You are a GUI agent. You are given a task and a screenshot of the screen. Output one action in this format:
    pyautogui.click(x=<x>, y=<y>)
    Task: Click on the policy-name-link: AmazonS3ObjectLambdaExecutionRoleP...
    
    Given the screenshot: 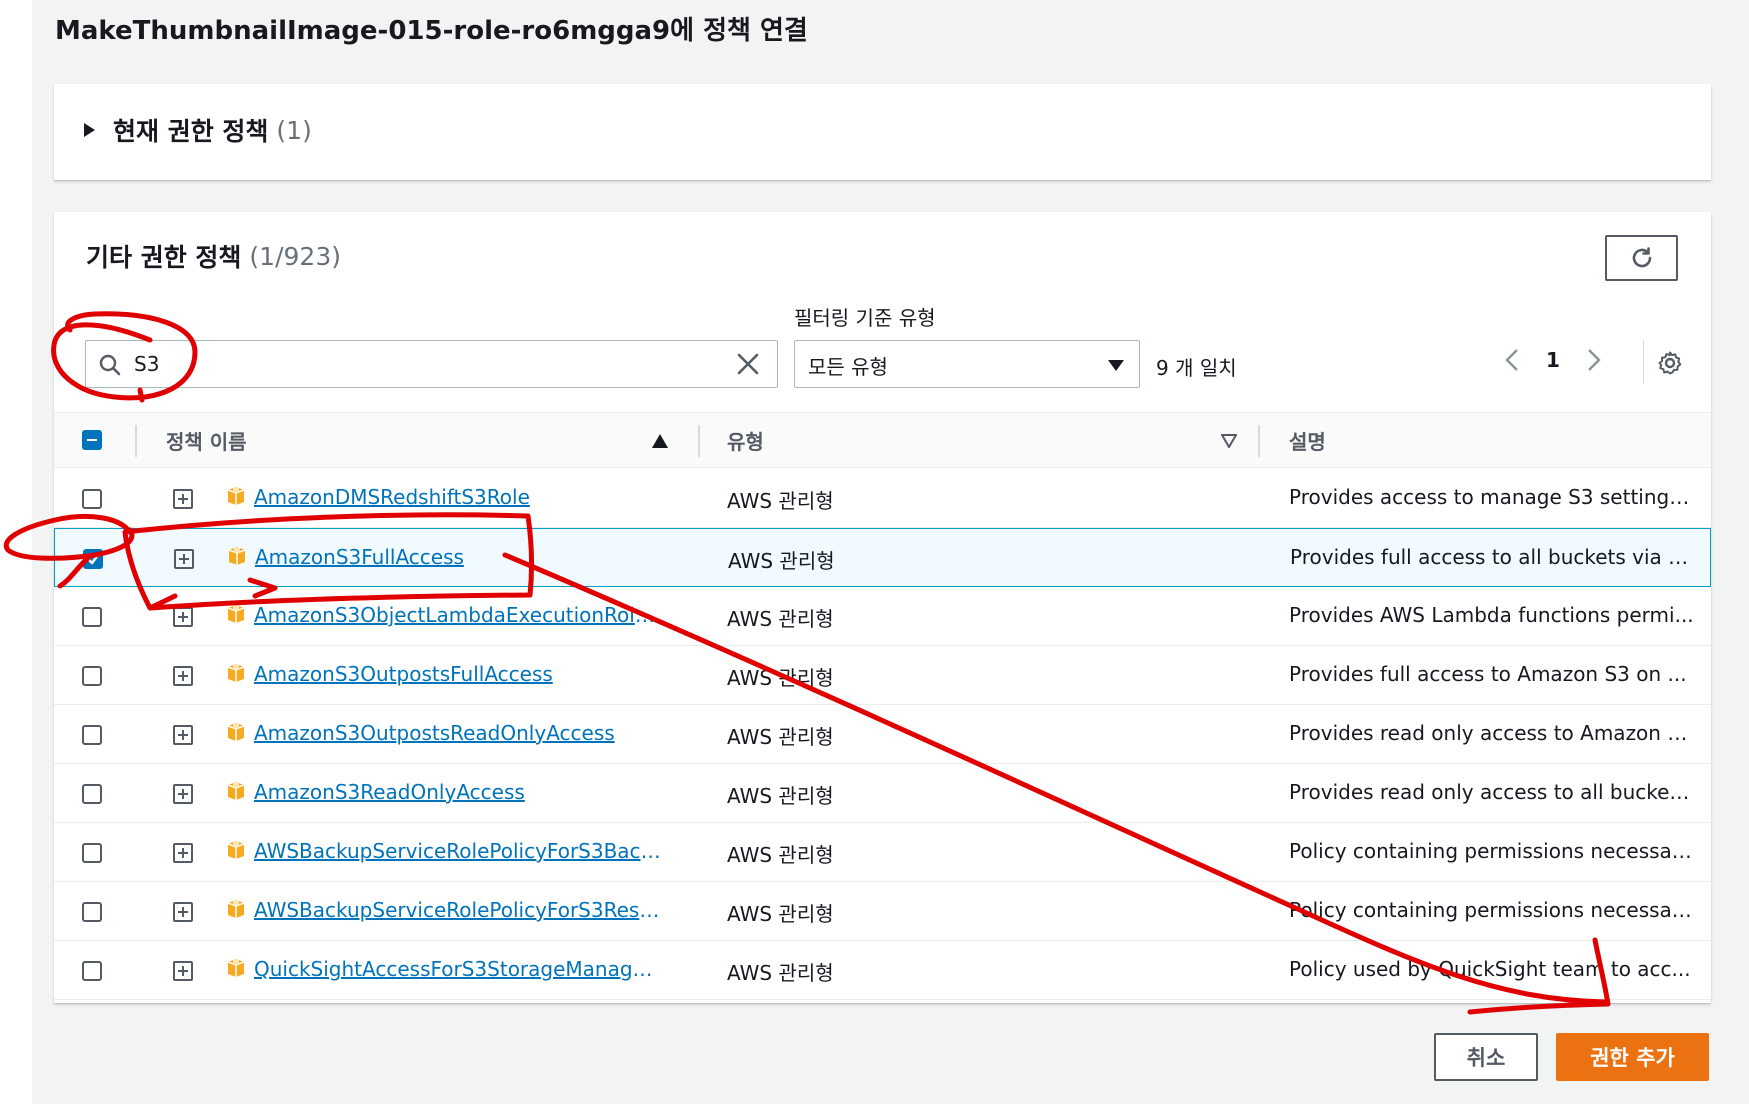 What is the action you would take?
    pyautogui.click(x=459, y=615)
    